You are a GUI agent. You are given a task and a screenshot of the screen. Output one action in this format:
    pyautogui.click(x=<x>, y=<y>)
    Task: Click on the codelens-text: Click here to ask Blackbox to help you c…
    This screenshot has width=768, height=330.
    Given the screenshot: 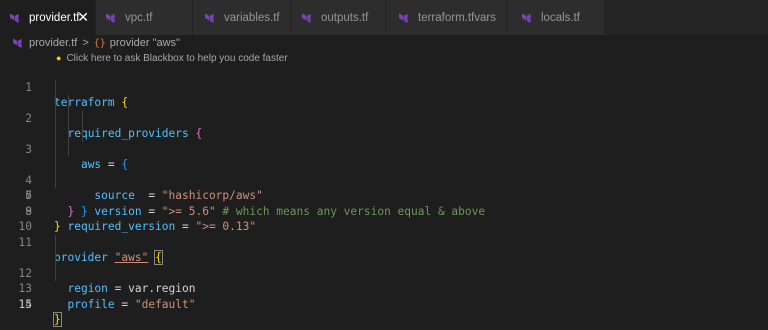 What is the action you would take?
    pyautogui.click(x=176, y=58)
    